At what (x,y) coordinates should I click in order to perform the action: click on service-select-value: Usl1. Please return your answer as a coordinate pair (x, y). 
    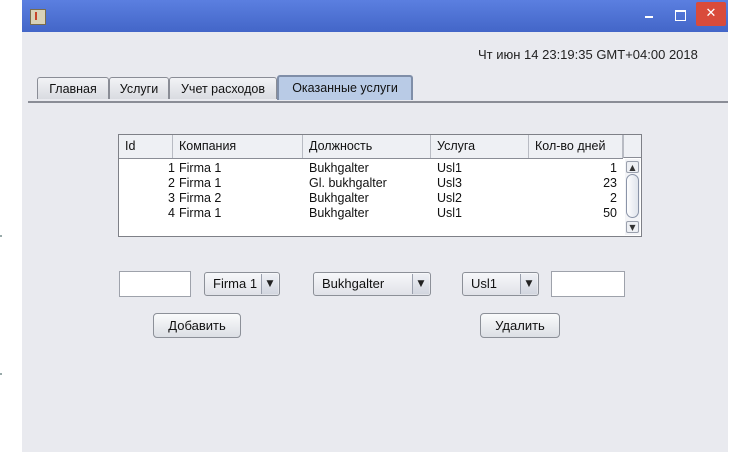
    Looking at the image, I should click on (484, 283).